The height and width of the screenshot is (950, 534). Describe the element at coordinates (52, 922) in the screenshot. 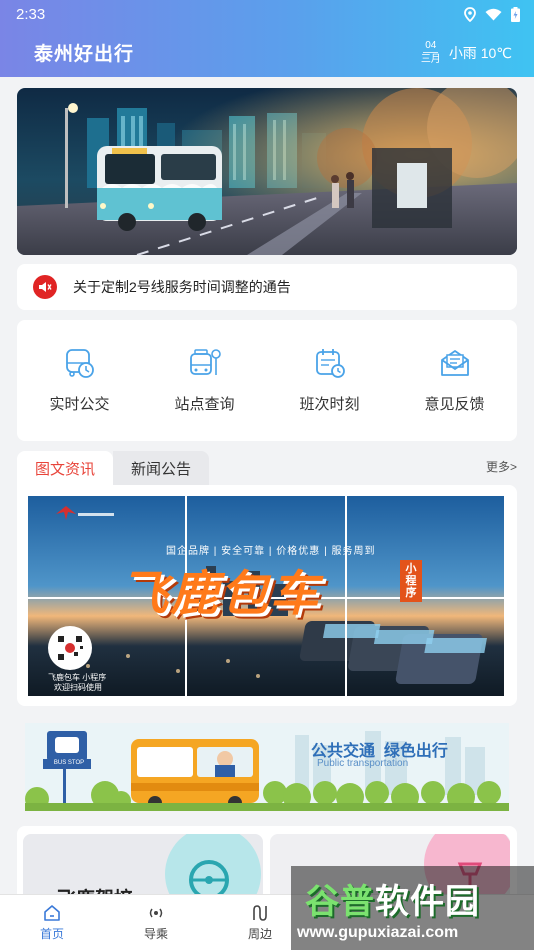

I see `tab-home: 首页` at that location.